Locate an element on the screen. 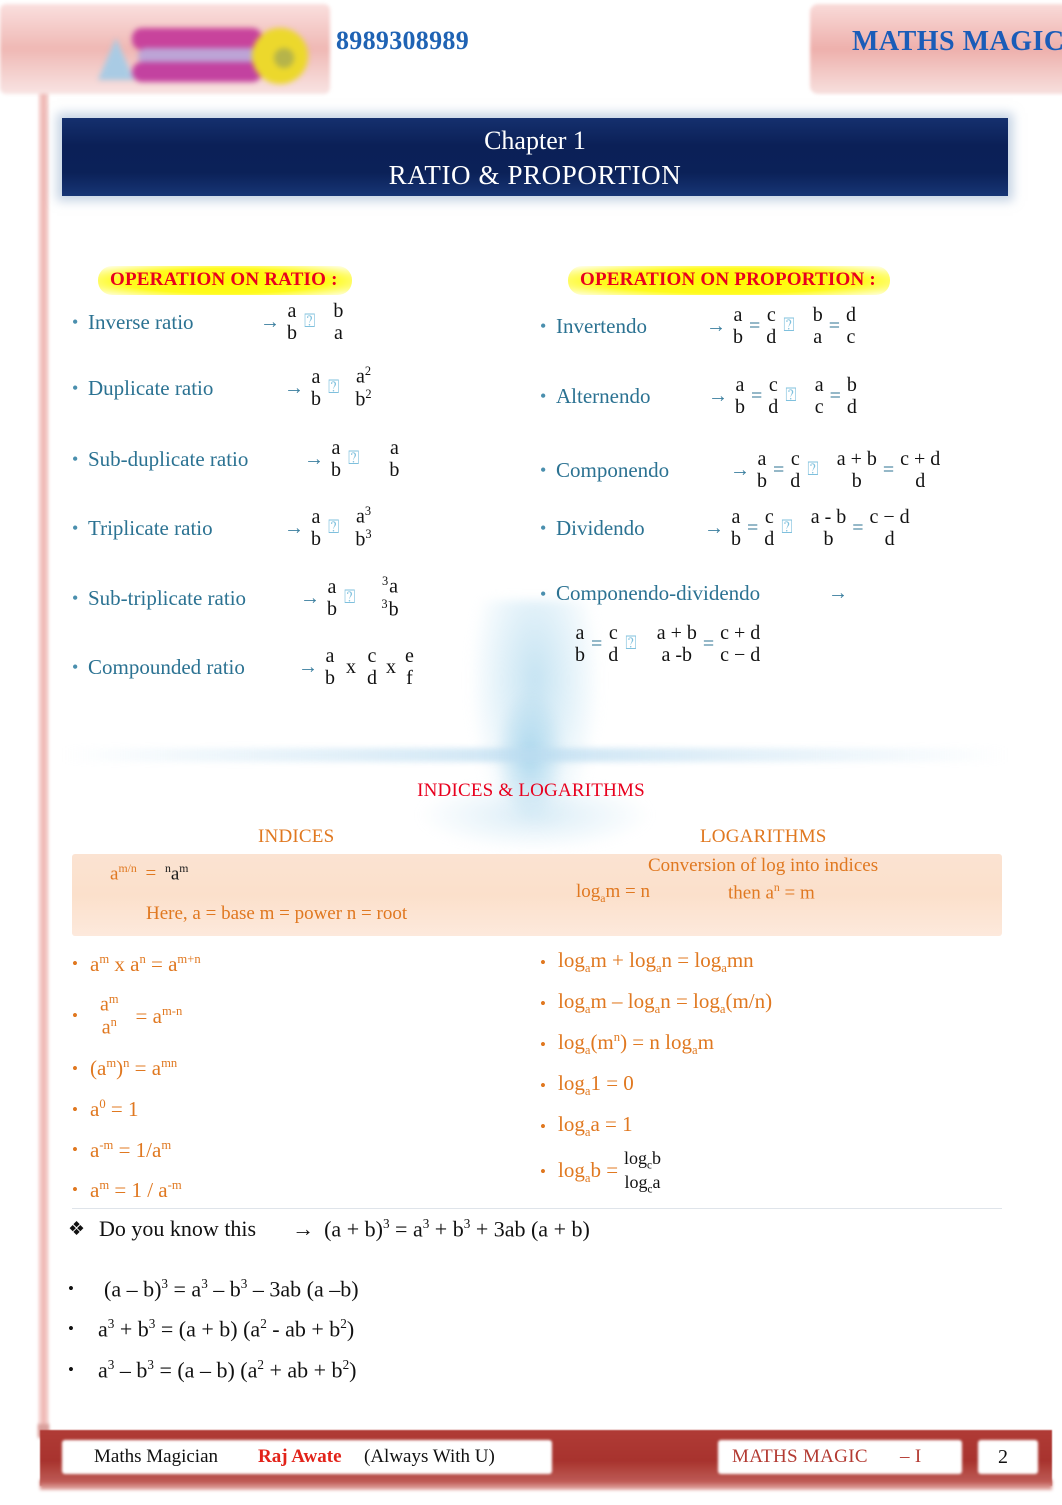  log-rule-row: • logam + logan = logamn is located at coordinates (775, 962).